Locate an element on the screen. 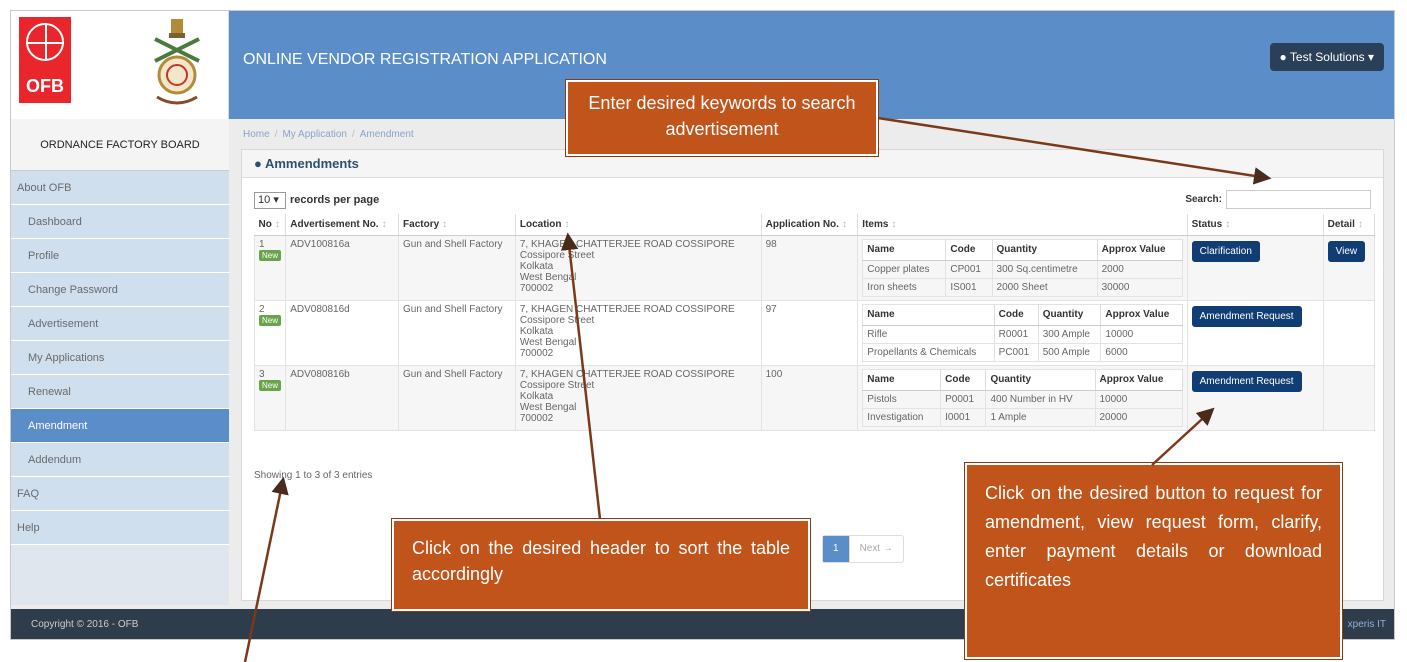 This screenshot has height=662, width=1407. arrow-to-header is located at coordinates (581, 376).